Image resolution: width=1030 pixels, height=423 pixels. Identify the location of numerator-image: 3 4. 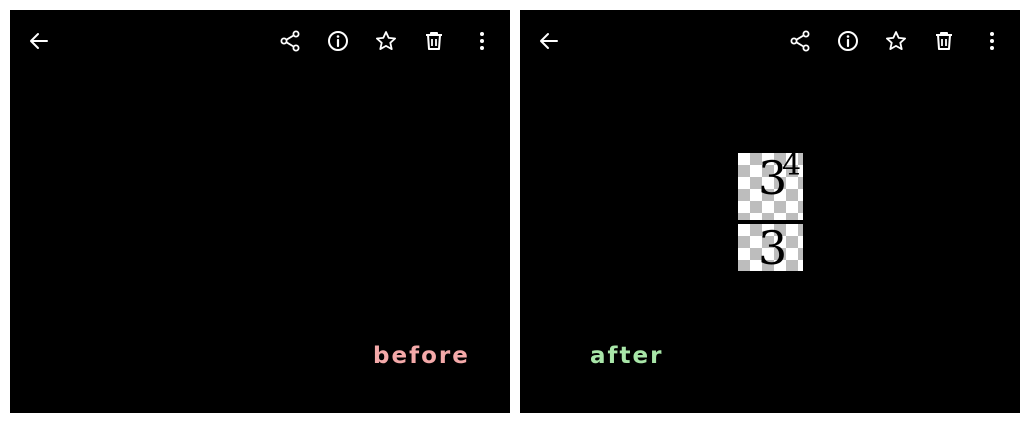
(770, 184).